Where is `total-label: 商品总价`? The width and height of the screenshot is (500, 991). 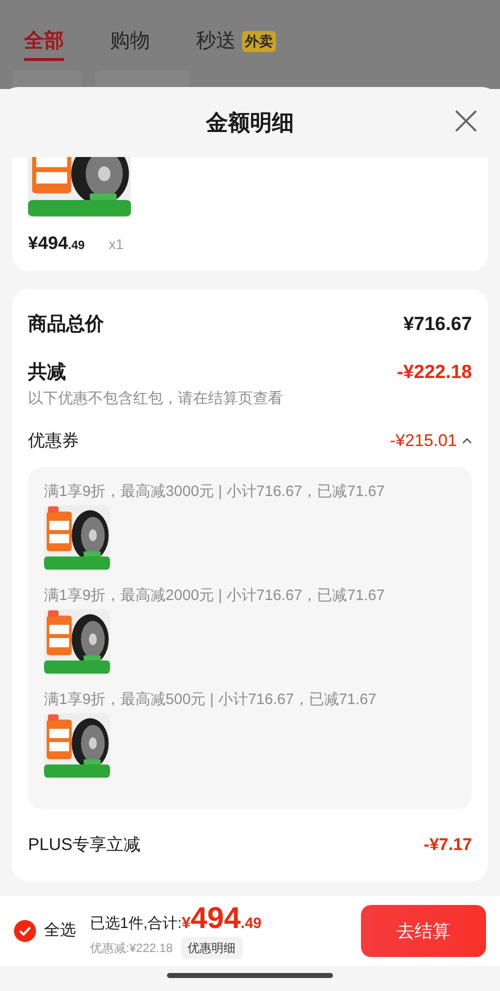
total-label: 商品总价 is located at coordinates (66, 324).